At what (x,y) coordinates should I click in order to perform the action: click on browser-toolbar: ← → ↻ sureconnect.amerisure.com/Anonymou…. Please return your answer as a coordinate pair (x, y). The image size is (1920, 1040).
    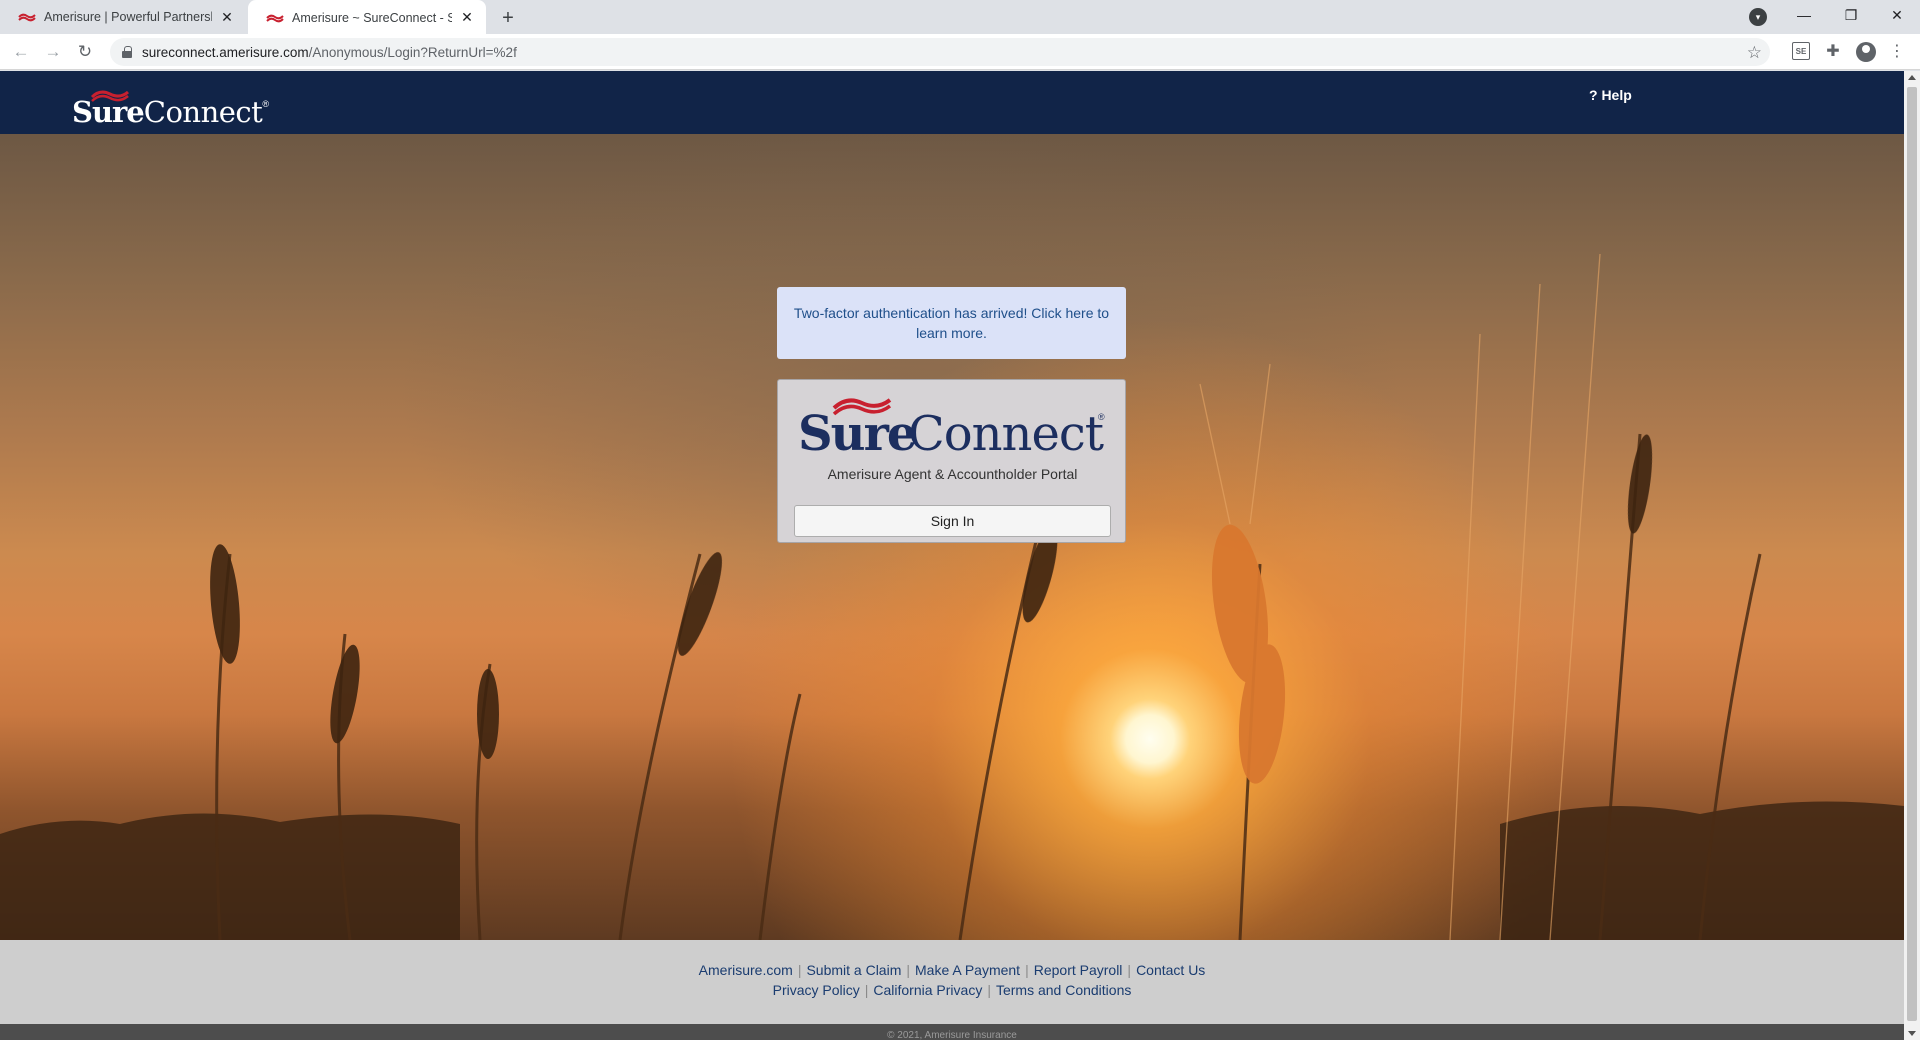
    Looking at the image, I should click on (960, 52).